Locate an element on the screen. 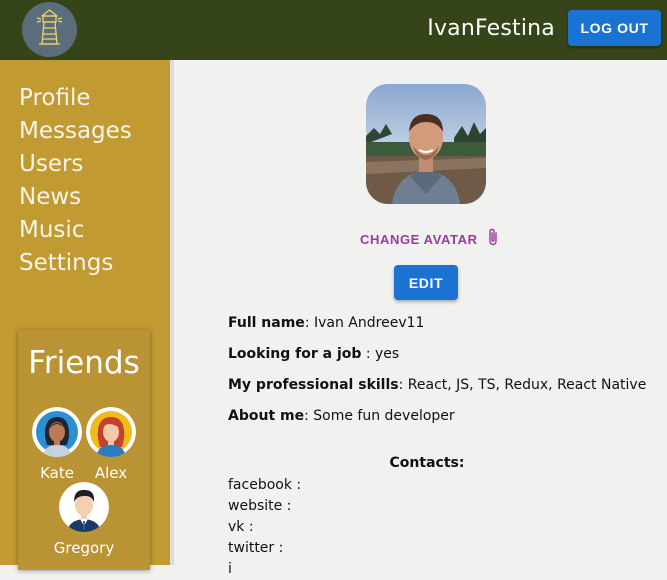  about-row: About me: Some fun developer is located at coordinates (341, 416).